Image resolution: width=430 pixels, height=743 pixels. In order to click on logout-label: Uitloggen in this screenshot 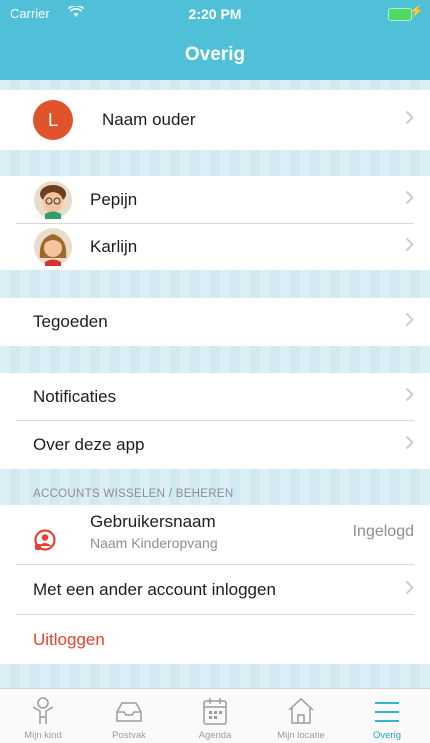, I will do `click(69, 639)`.